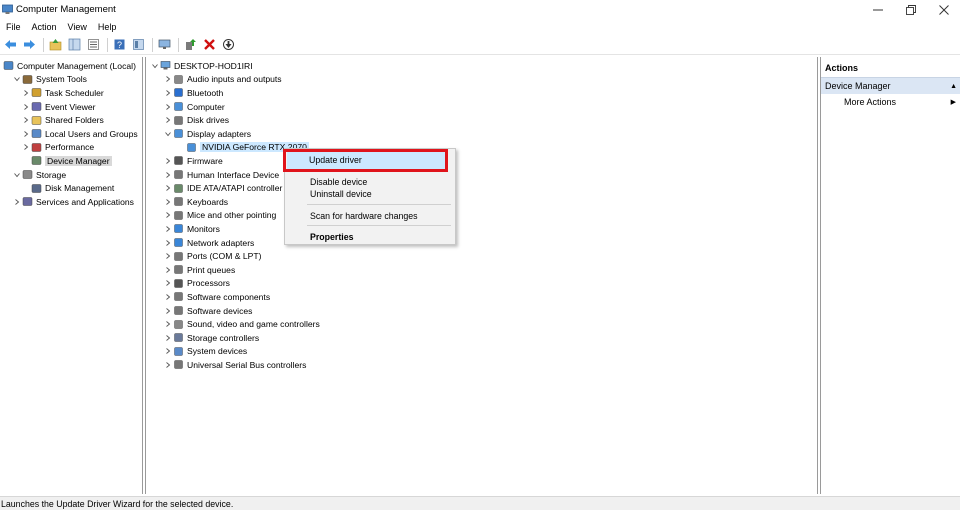 The height and width of the screenshot is (510, 960). I want to click on ctx-uninstall-device: Uninstall device, so click(341, 194).